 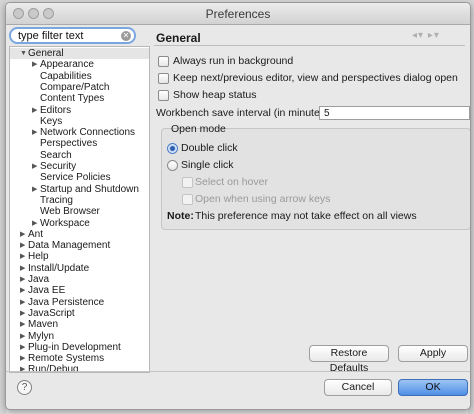 I want to click on tree-item-service-policies: Service Policies, so click(x=75, y=177).